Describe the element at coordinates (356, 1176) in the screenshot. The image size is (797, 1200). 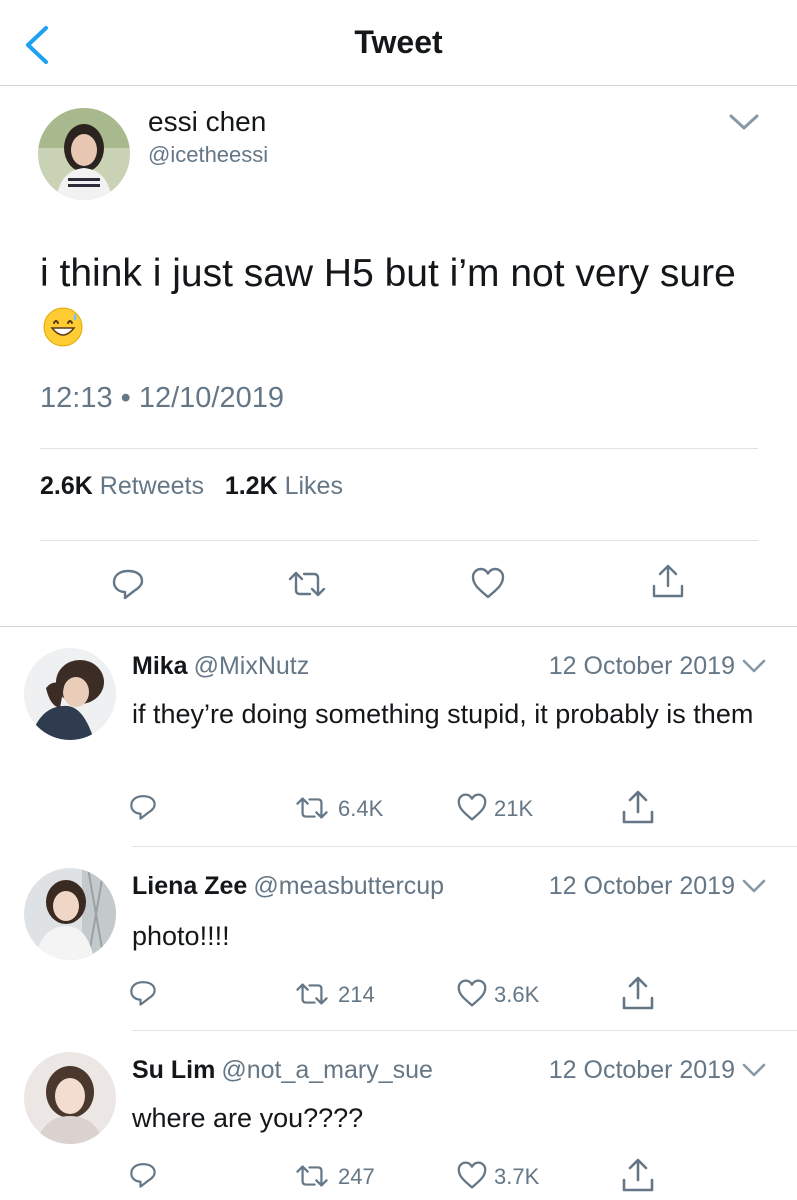
I see `retweet-count: 247` at that location.